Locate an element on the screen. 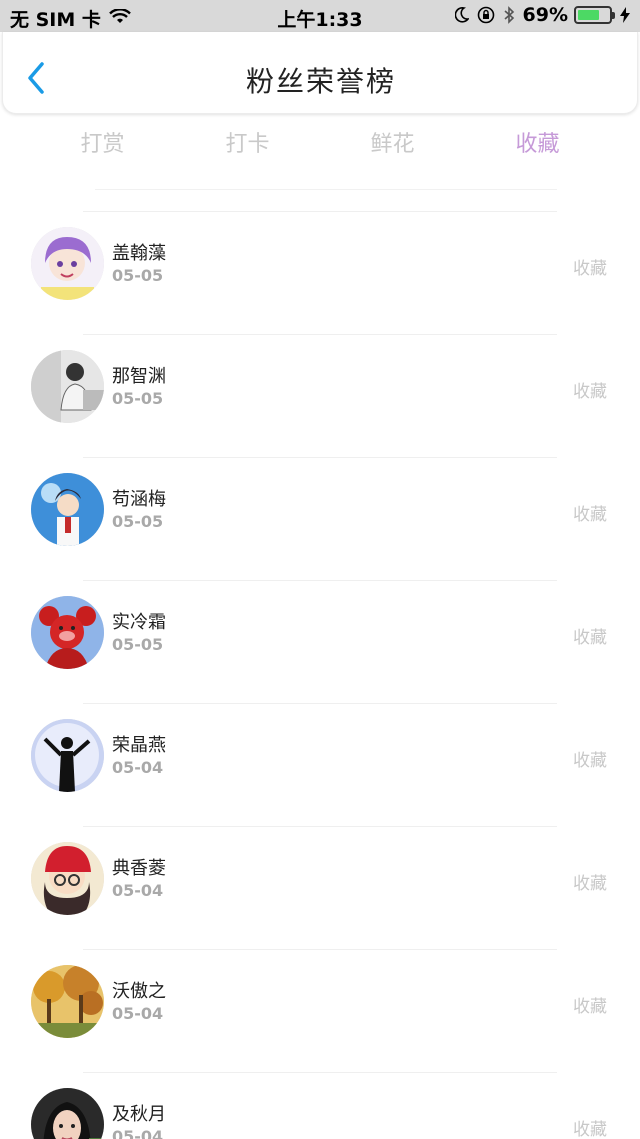  list-item: 典香菱 05-04 收藏 is located at coordinates (320, 887).